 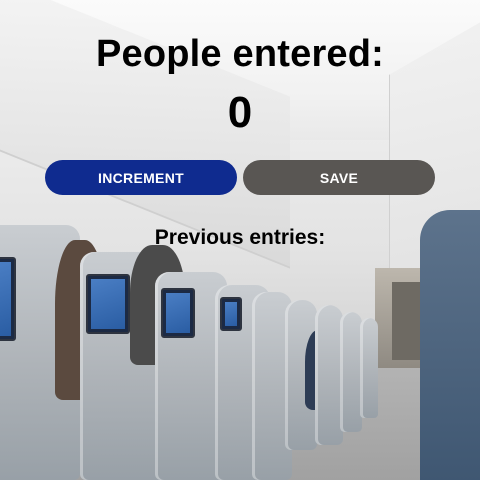 I want to click on save-button: SAVE, so click(x=339, y=177).